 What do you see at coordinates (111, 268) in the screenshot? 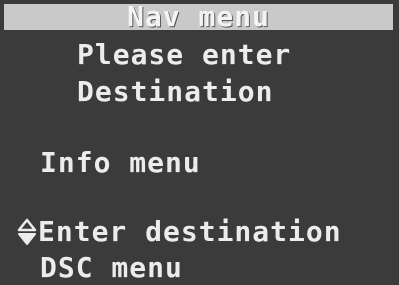
I see `menu-item-dsc: DSC menu` at bounding box center [111, 268].